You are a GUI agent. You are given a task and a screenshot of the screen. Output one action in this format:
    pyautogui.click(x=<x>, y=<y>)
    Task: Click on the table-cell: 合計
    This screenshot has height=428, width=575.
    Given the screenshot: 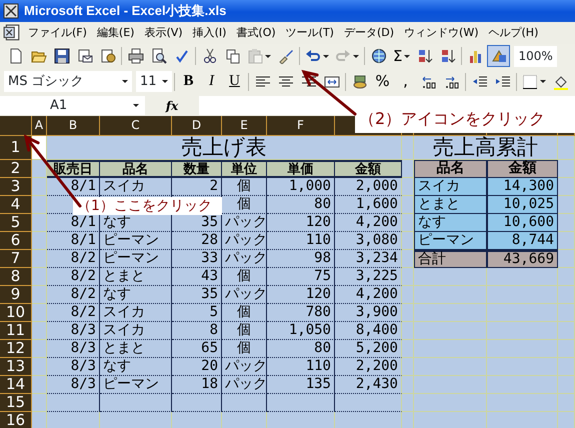 What is the action you would take?
    pyautogui.click(x=450, y=259)
    